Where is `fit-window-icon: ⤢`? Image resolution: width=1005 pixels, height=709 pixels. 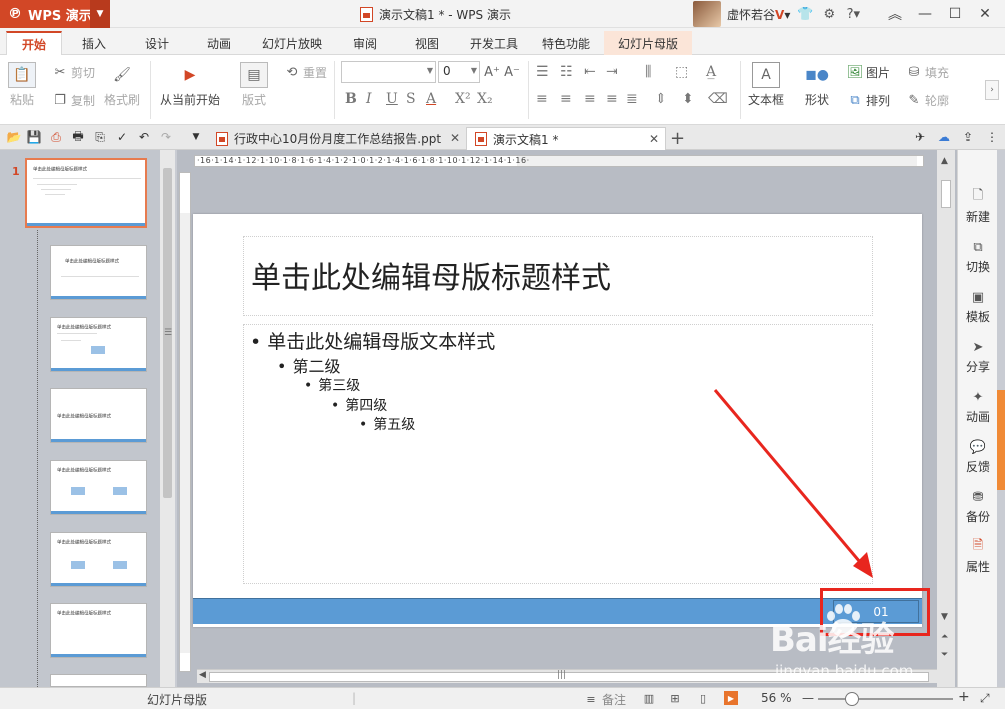
fit-window-icon: ⤢ is located at coordinates (985, 698).